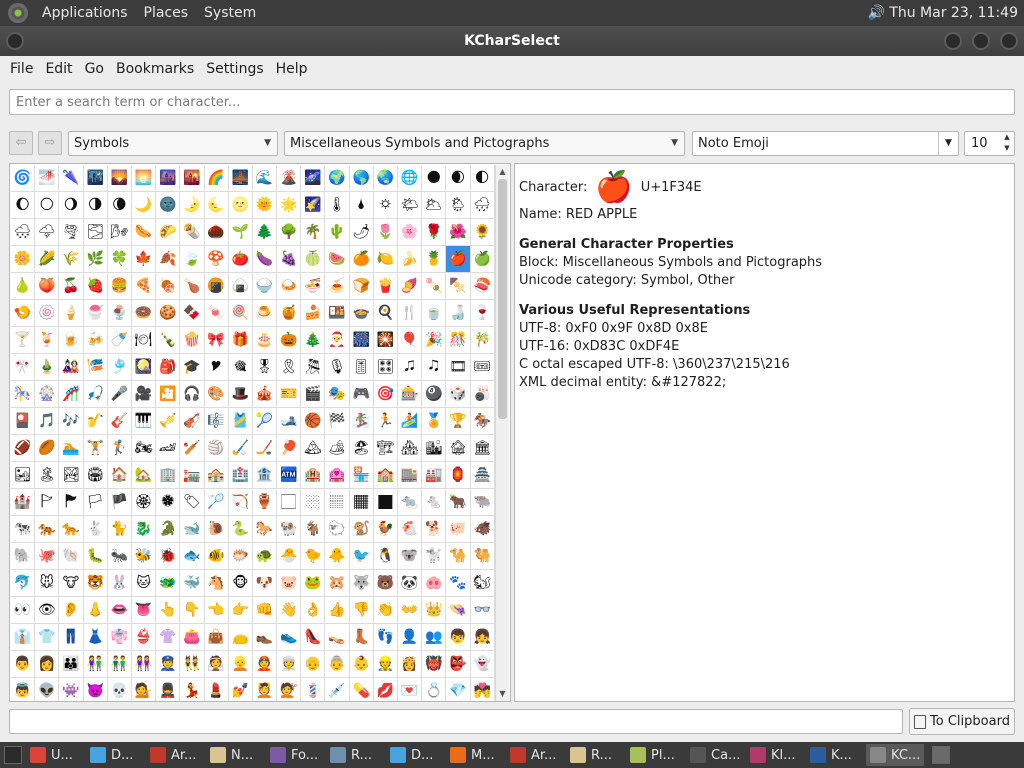 The width and height of the screenshot is (1024, 768). Describe the element at coordinates (23, 448) in the screenshot. I see `glyph-cell: 🏈` at that location.